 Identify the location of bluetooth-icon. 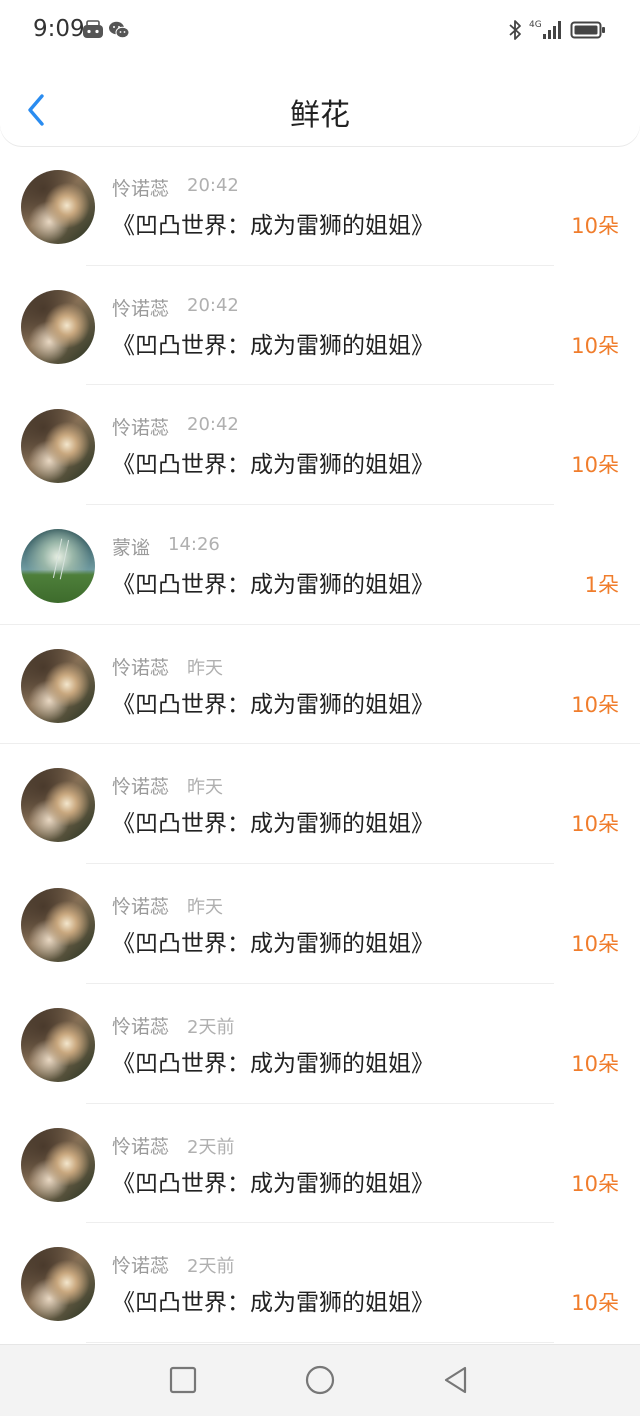
(515, 30).